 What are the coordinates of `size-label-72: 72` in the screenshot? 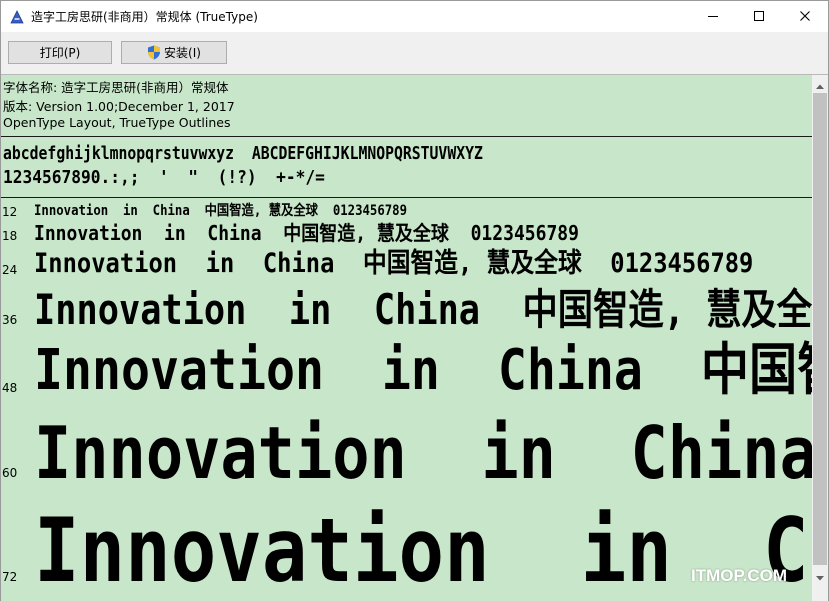 It's located at (10, 577).